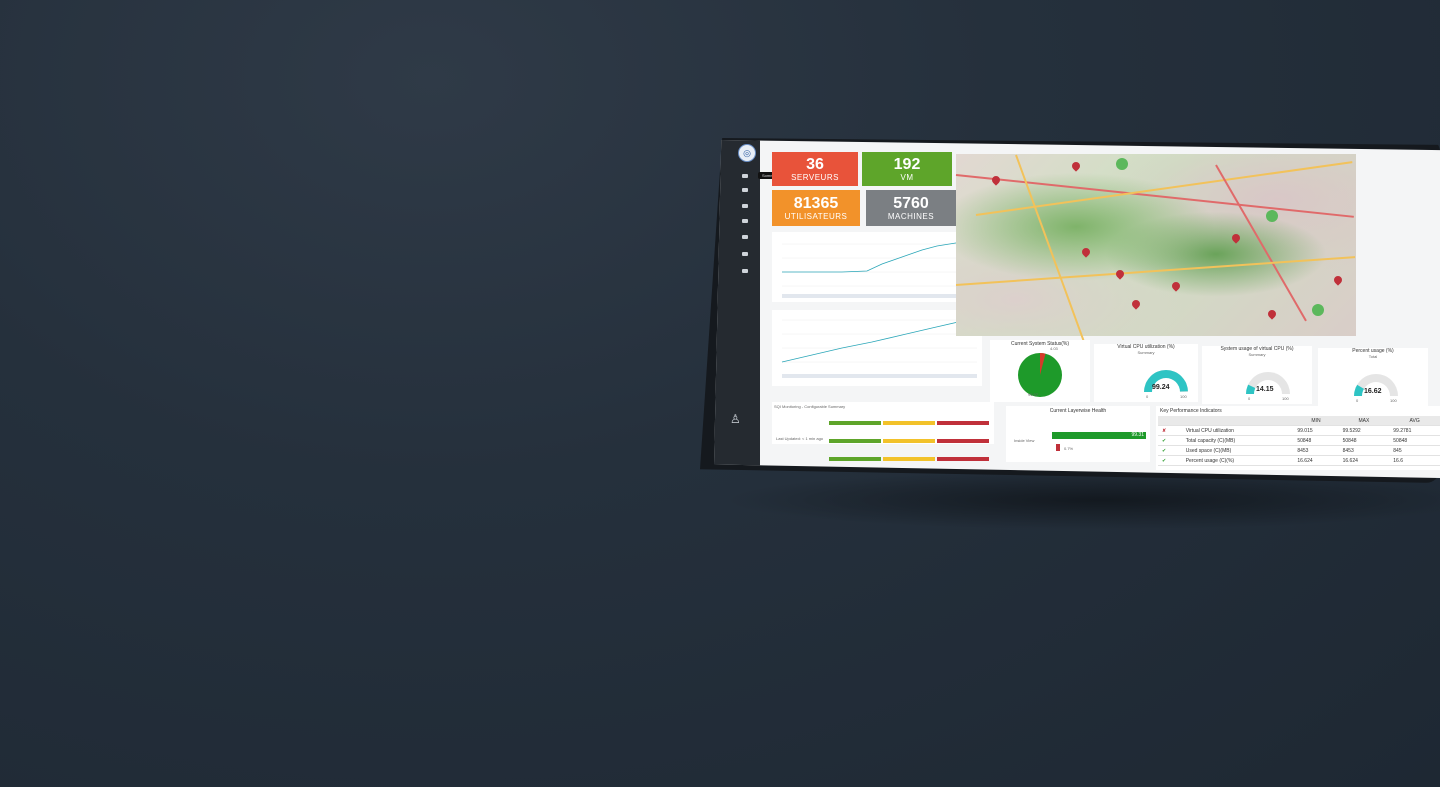 This screenshot has height=787, width=1440. What do you see at coordinates (1414, 421) in the screenshot?
I see `kpi-col-avg: AVG` at bounding box center [1414, 421].